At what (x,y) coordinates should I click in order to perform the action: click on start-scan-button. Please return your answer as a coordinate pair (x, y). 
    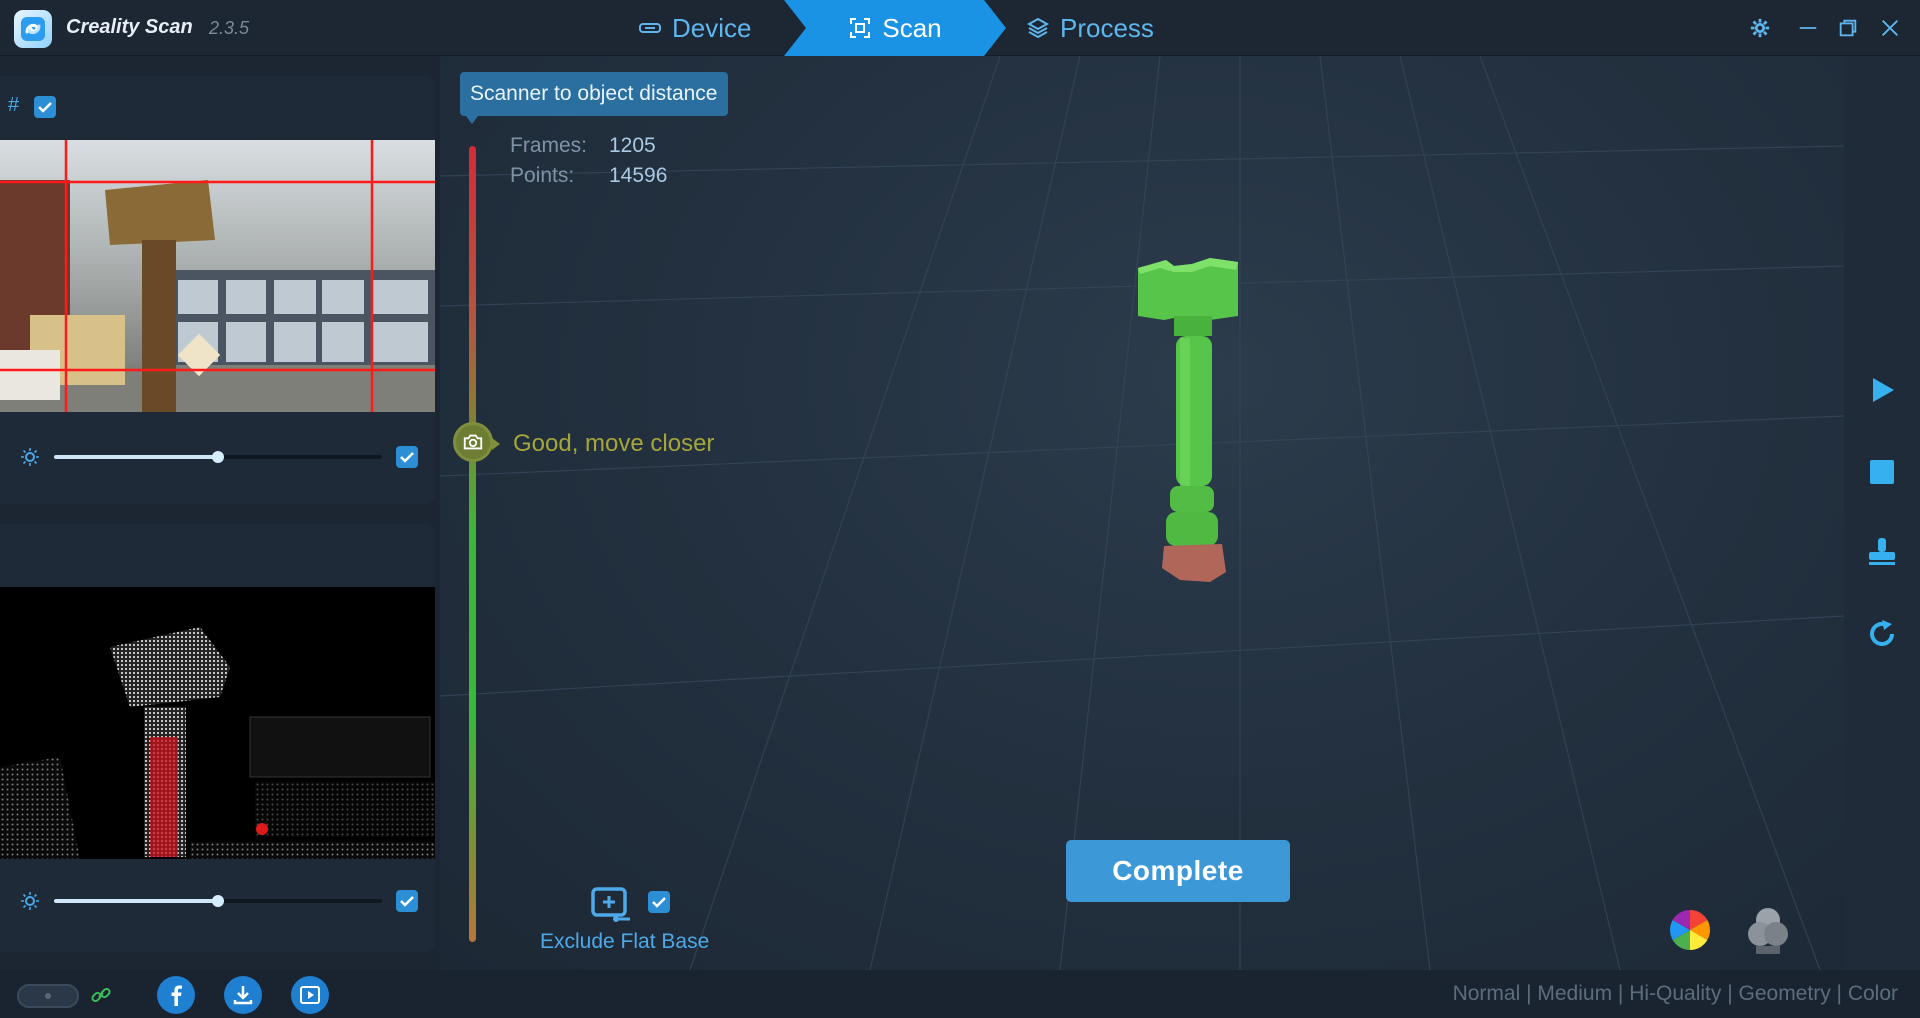
    Looking at the image, I should click on (1882, 390).